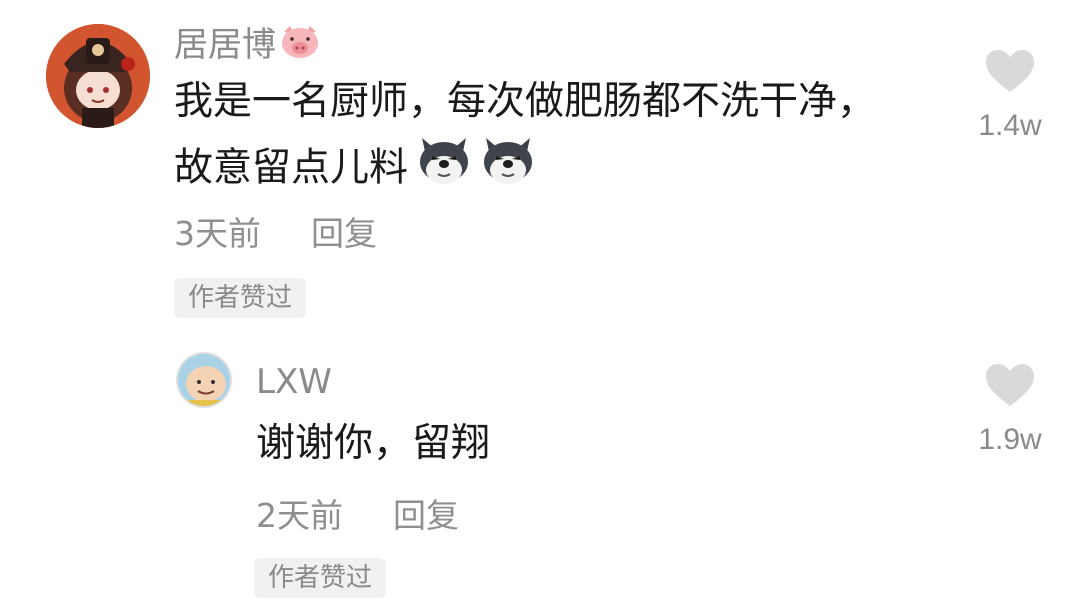  Describe the element at coordinates (300, 46) in the screenshot. I see `pig-face-icon` at that location.